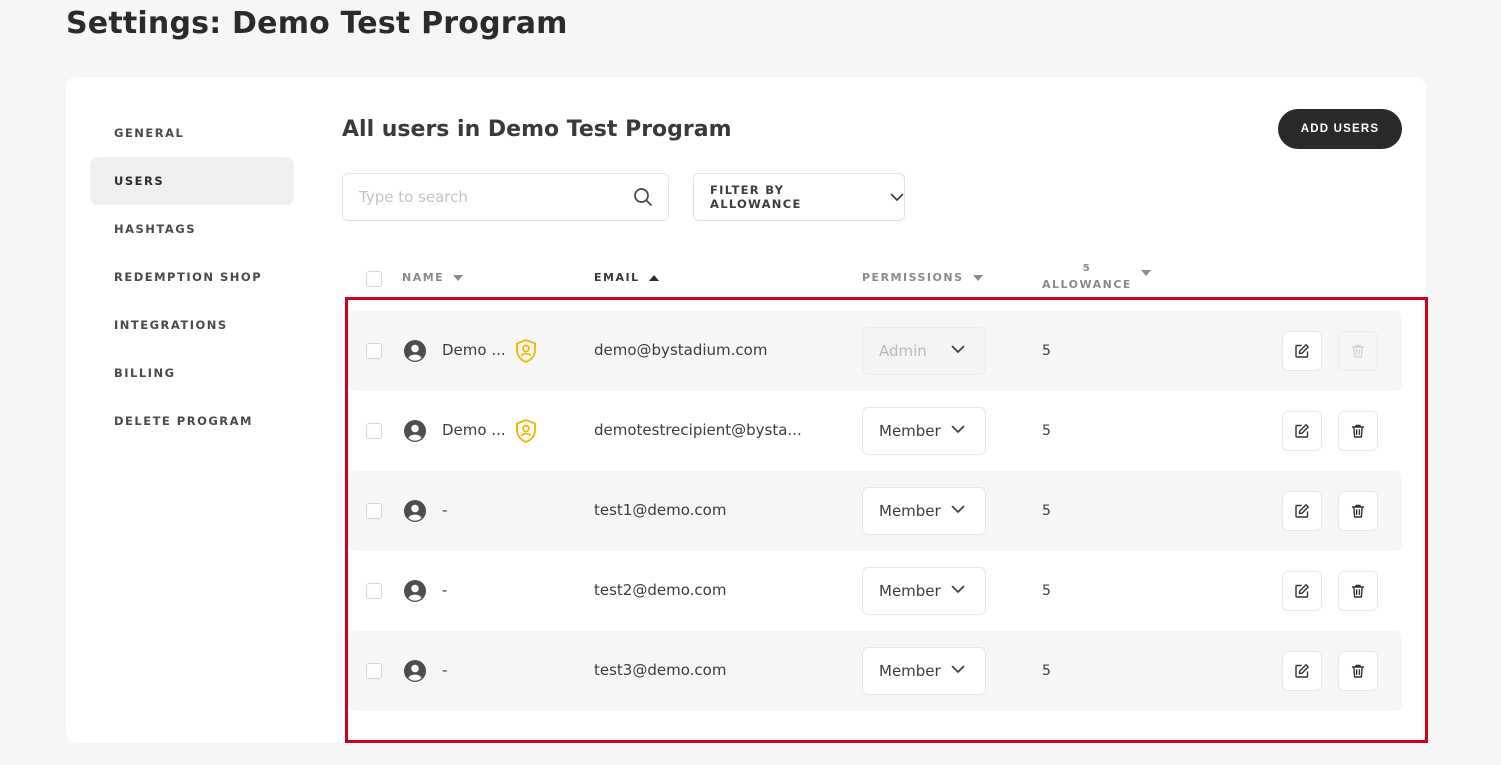 Image resolution: width=1501 pixels, height=765 pixels. Describe the element at coordinates (653, 277) in the screenshot. I see `sort-caret-up-icon` at that location.